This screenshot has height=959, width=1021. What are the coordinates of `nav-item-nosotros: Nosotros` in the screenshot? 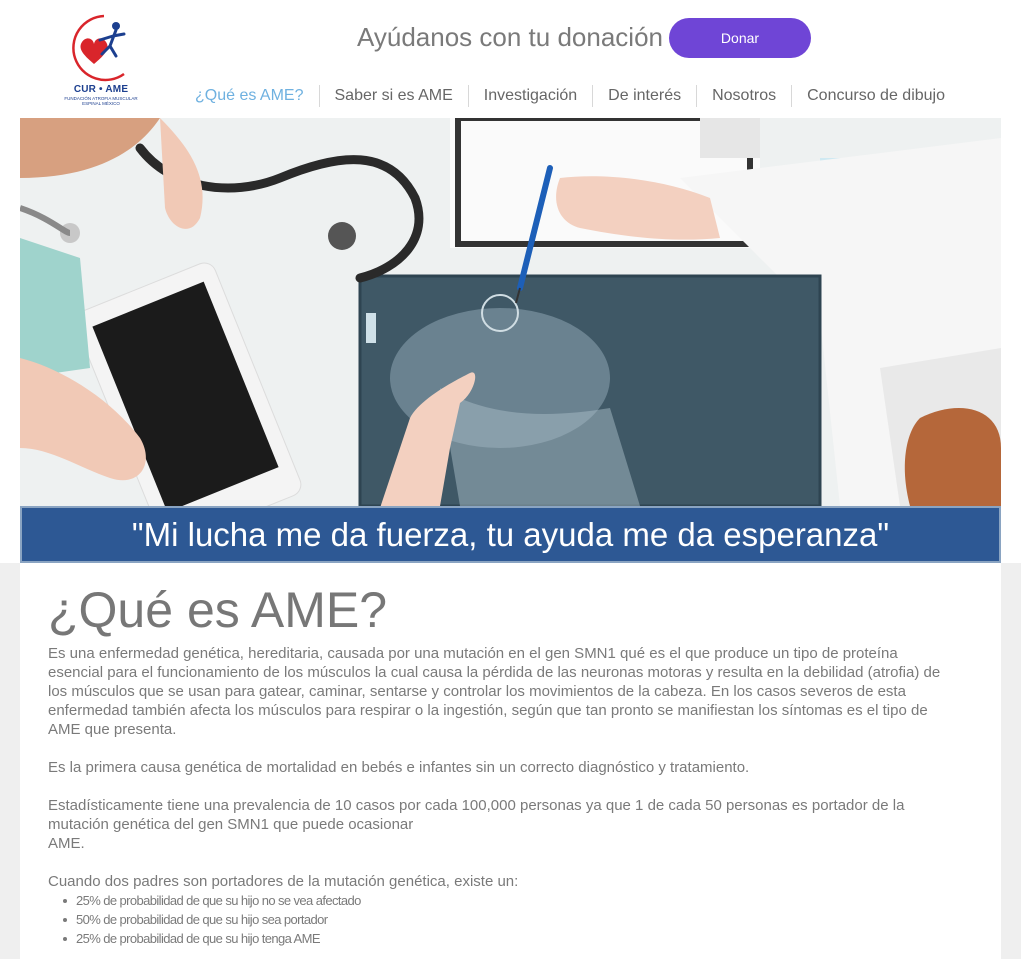 It's located at (743, 96).